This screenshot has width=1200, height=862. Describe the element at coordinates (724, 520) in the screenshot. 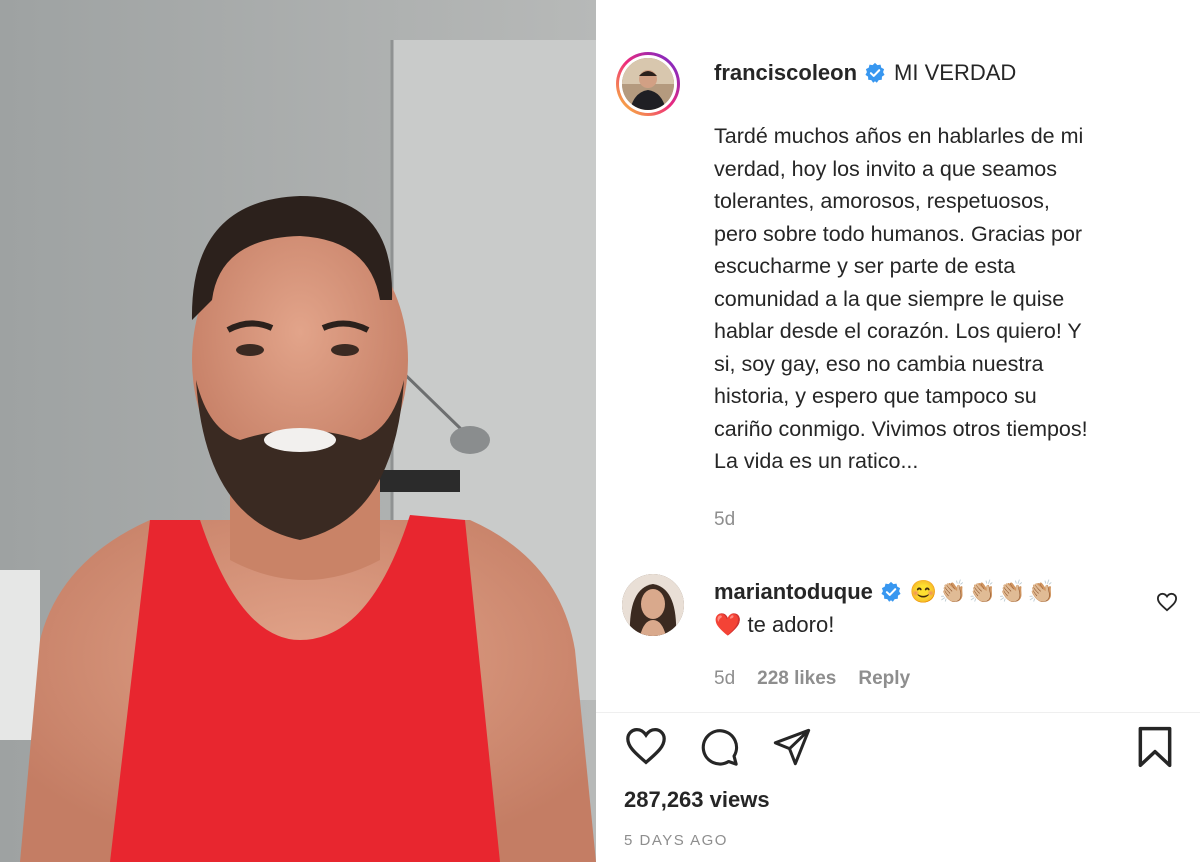

I see `post-age: 5d` at that location.